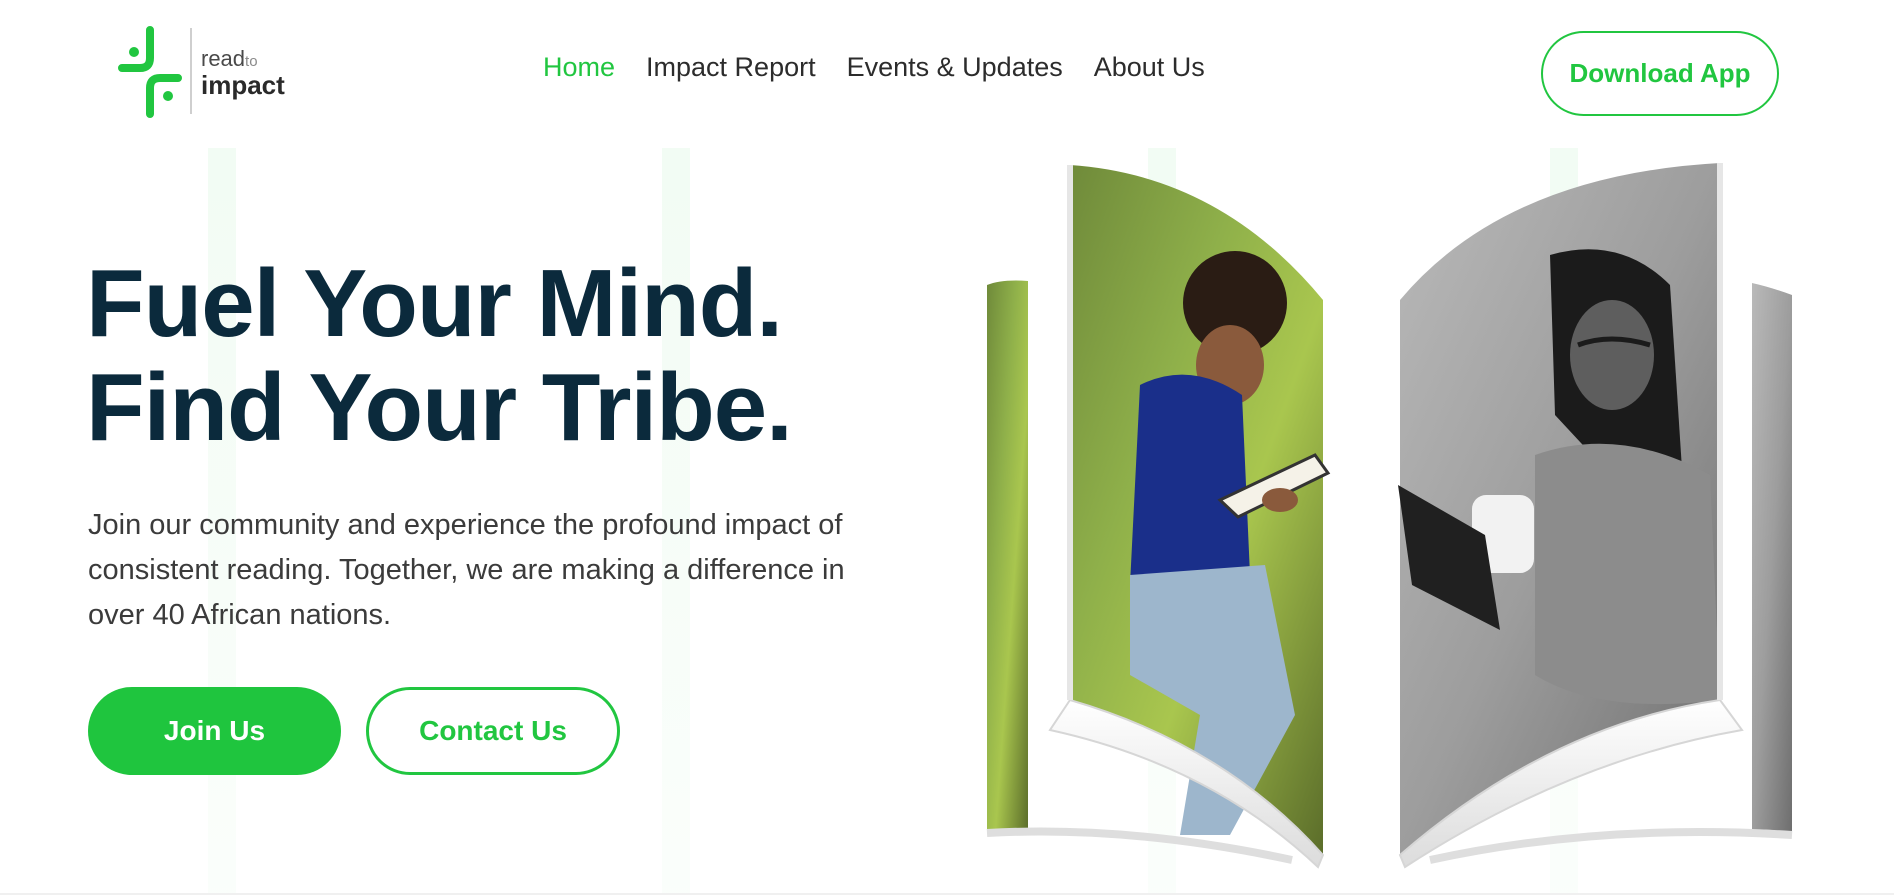 The width and height of the screenshot is (1894, 895). Describe the element at coordinates (731, 67) in the screenshot. I see `nav-impact-report: Impact Report` at that location.